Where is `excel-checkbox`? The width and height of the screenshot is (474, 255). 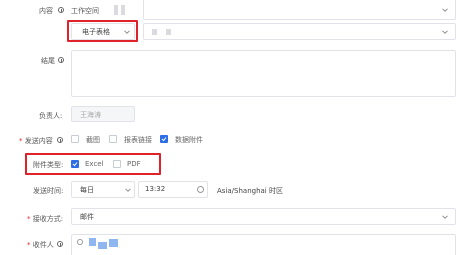
excel-checkbox is located at coordinates (75, 164).